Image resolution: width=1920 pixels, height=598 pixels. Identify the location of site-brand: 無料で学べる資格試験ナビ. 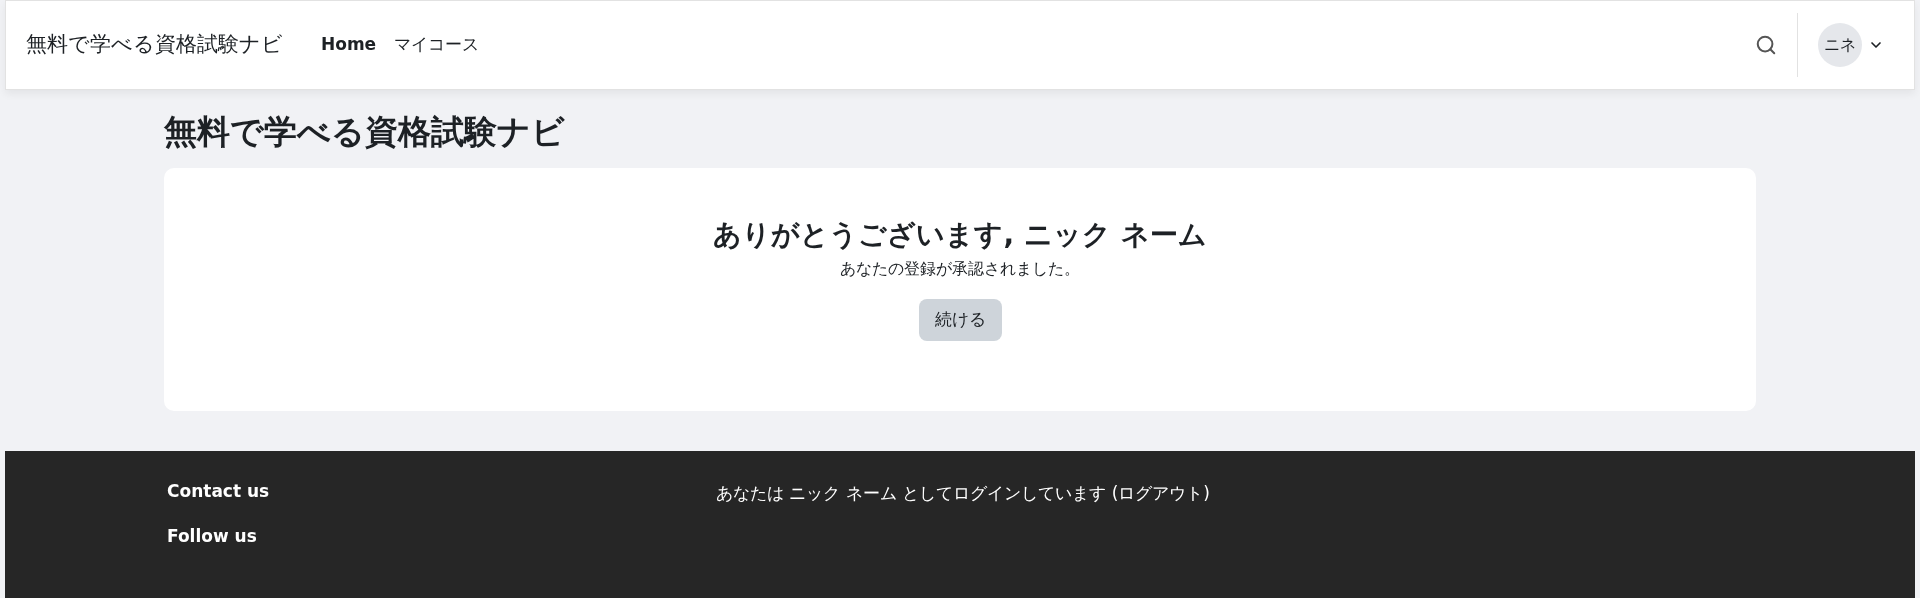
(154, 45).